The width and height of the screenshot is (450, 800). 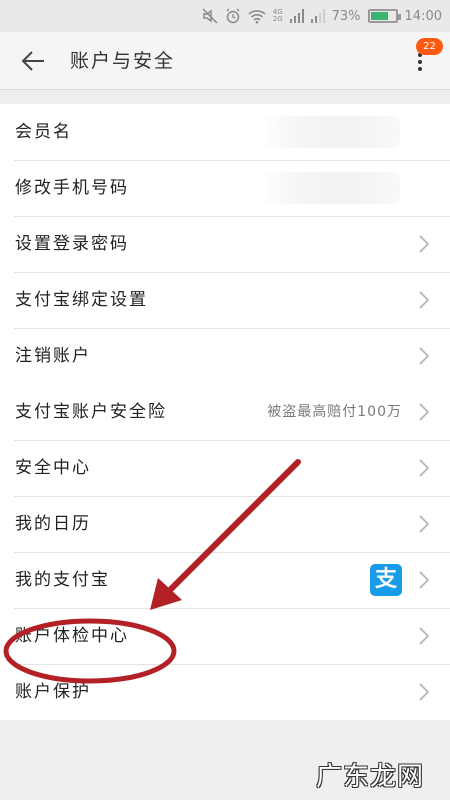 I want to click on list-item-label: 支付宝绑定设置, so click(x=81, y=300).